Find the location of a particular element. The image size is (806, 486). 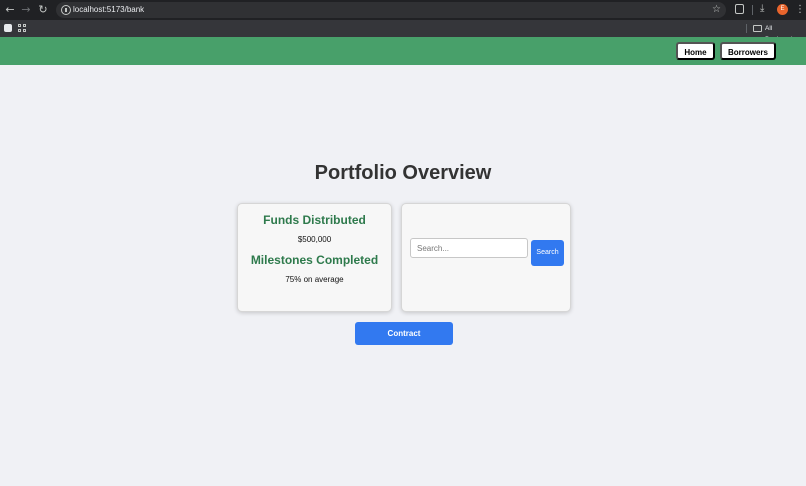

address-bar: localhost:5173/bank ☆ is located at coordinates (391, 10).